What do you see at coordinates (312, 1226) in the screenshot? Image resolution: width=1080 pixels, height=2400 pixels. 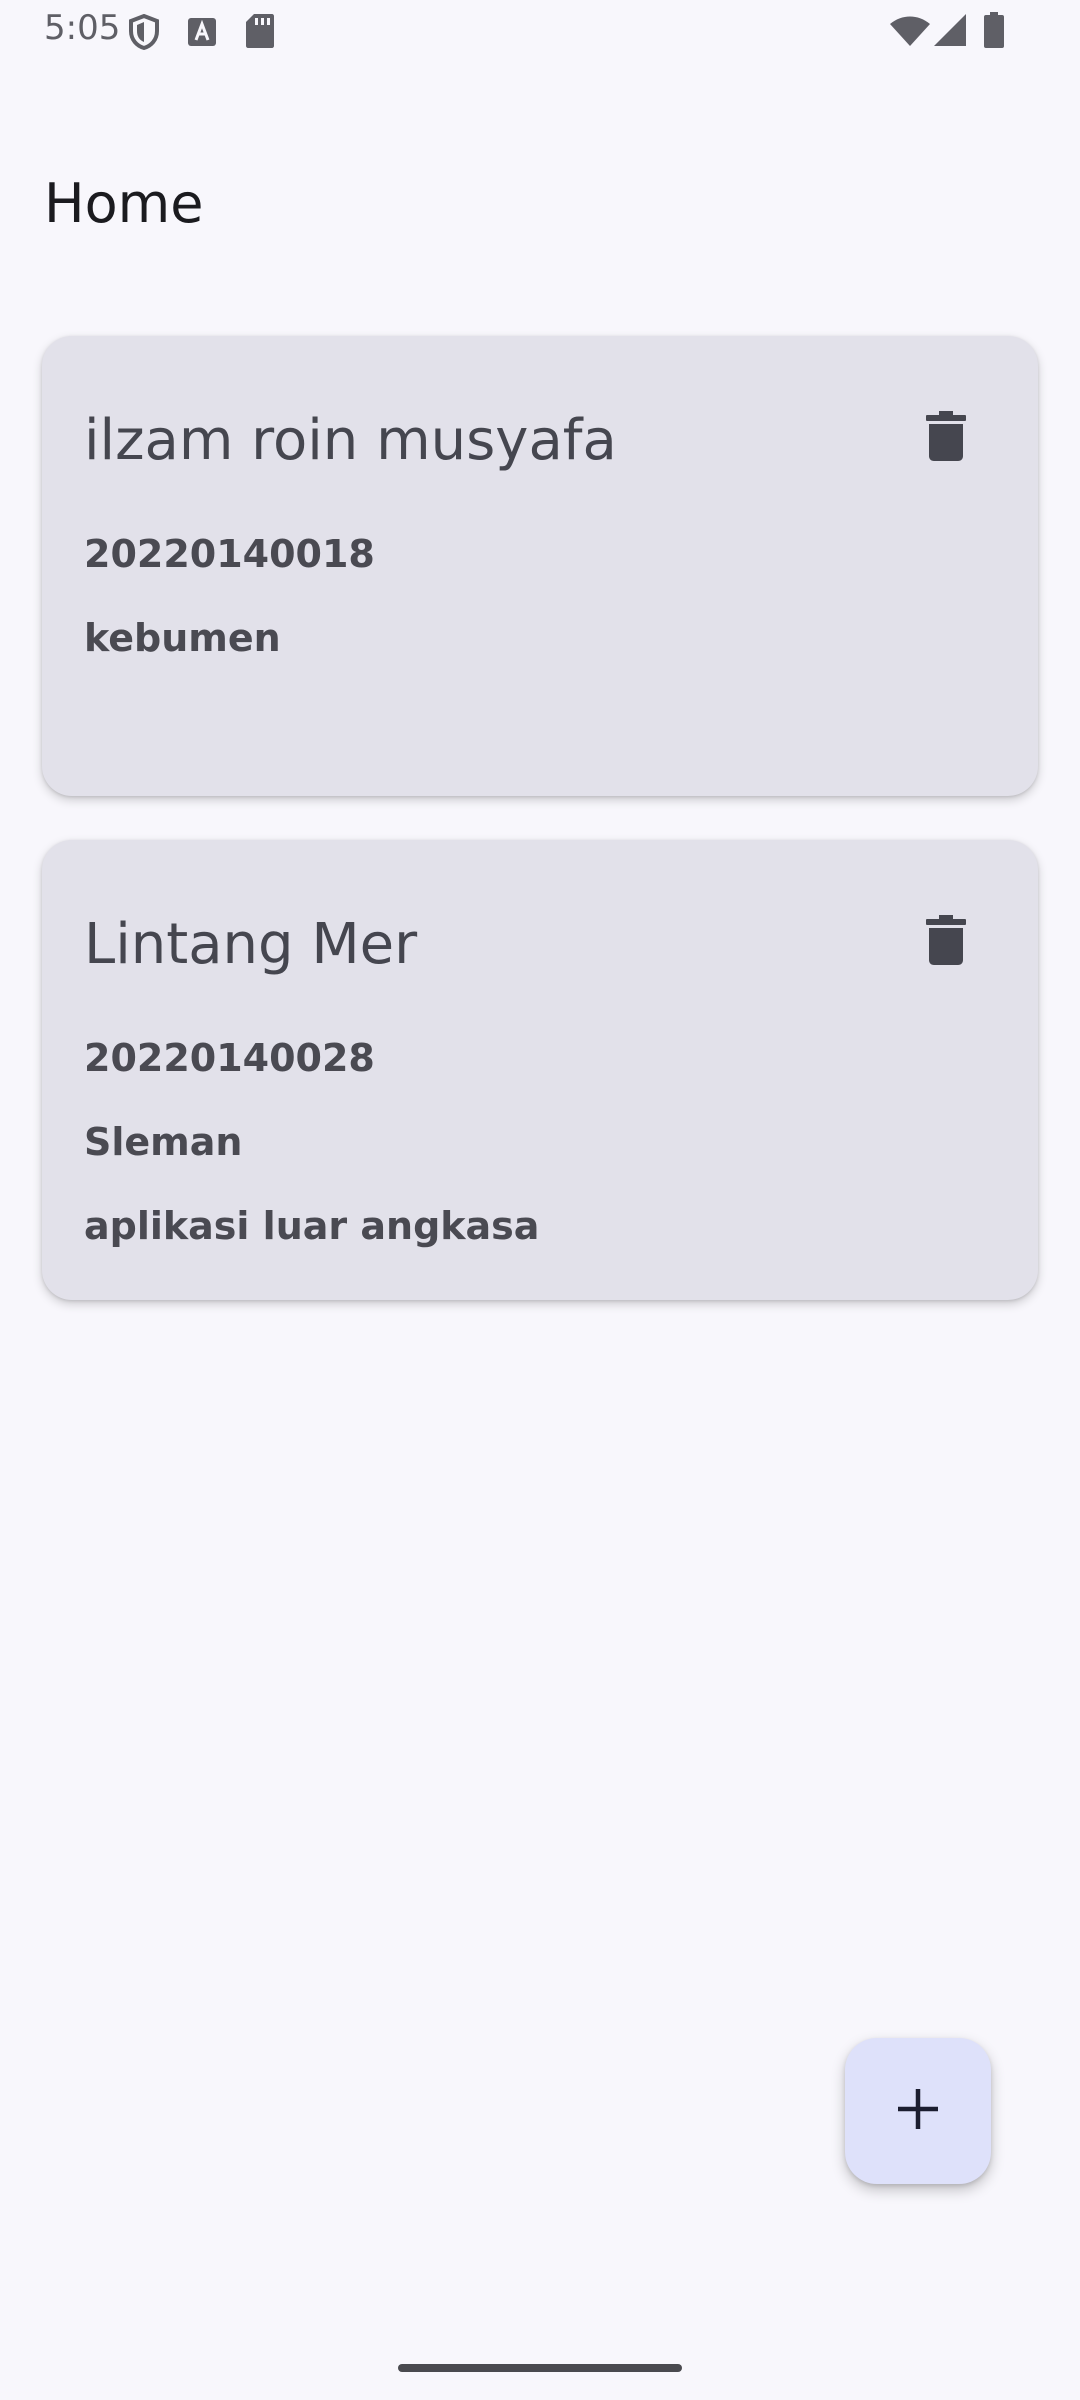 I see `student-note: aplikasi luar angkasa` at bounding box center [312, 1226].